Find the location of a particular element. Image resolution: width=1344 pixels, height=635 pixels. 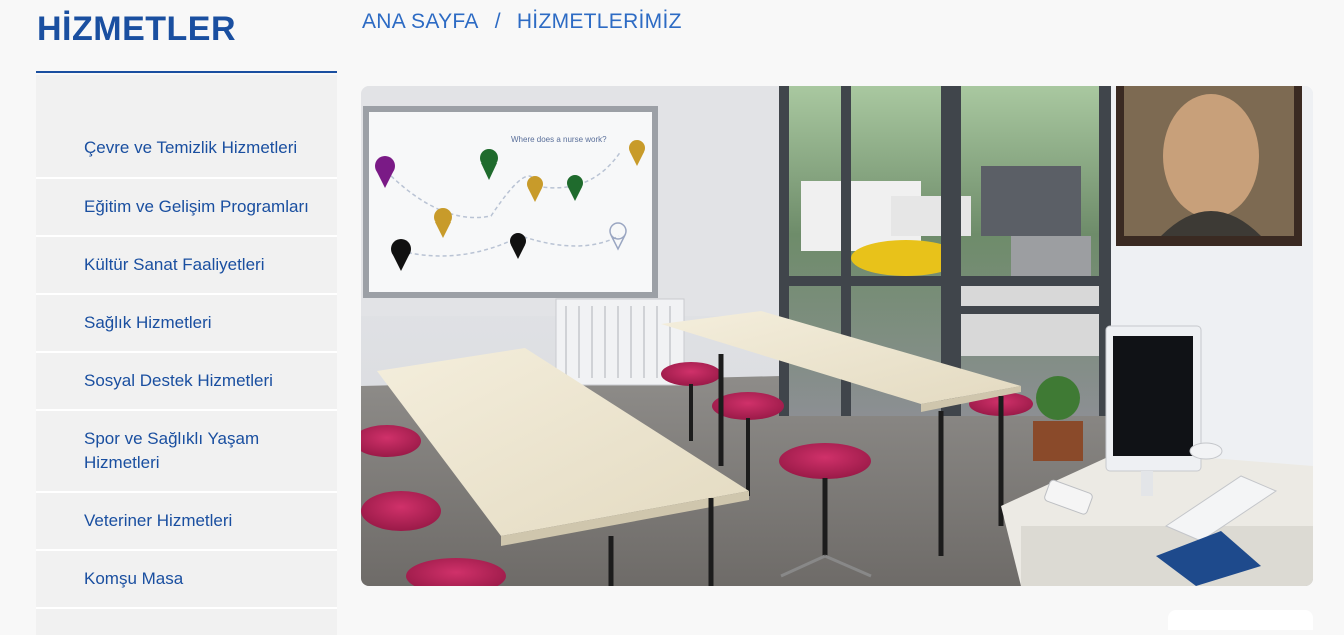

sidebar-item-label: Spor ve Sağlıklı Yaşam Hizmetleri is located at coordinates (172, 450).